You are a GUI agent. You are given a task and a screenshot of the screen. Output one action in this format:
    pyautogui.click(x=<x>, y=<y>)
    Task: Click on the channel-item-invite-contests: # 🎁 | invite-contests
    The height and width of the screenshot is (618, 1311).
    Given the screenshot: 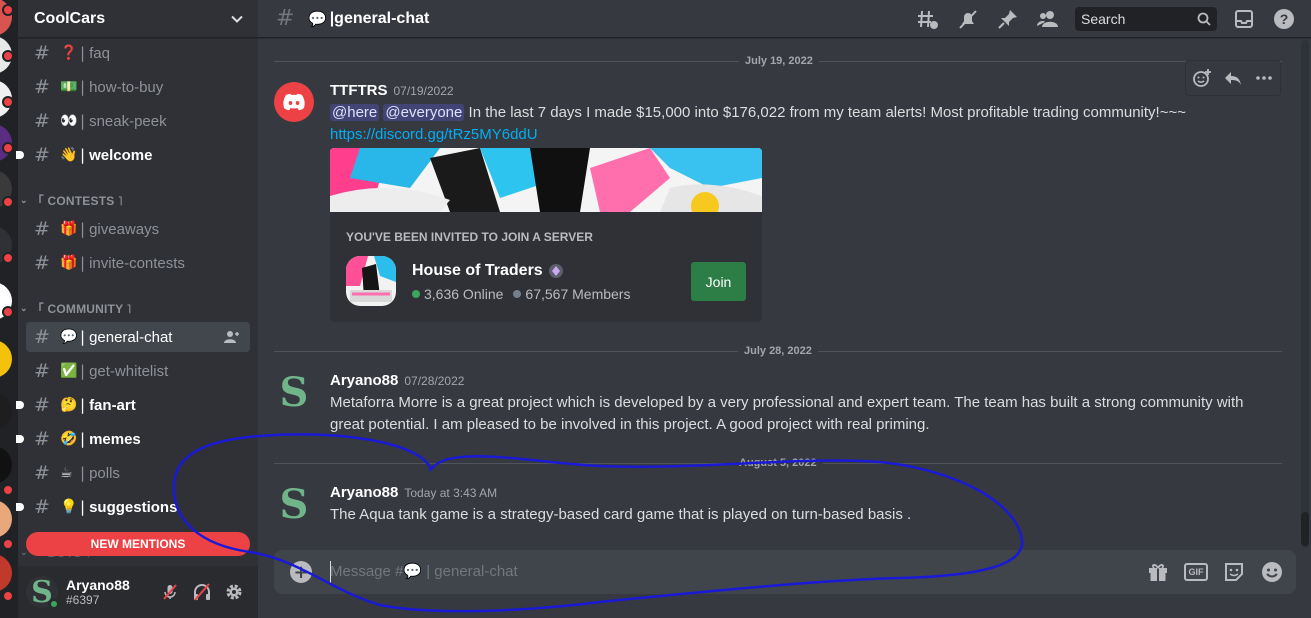 What is the action you would take?
    pyautogui.click(x=138, y=263)
    